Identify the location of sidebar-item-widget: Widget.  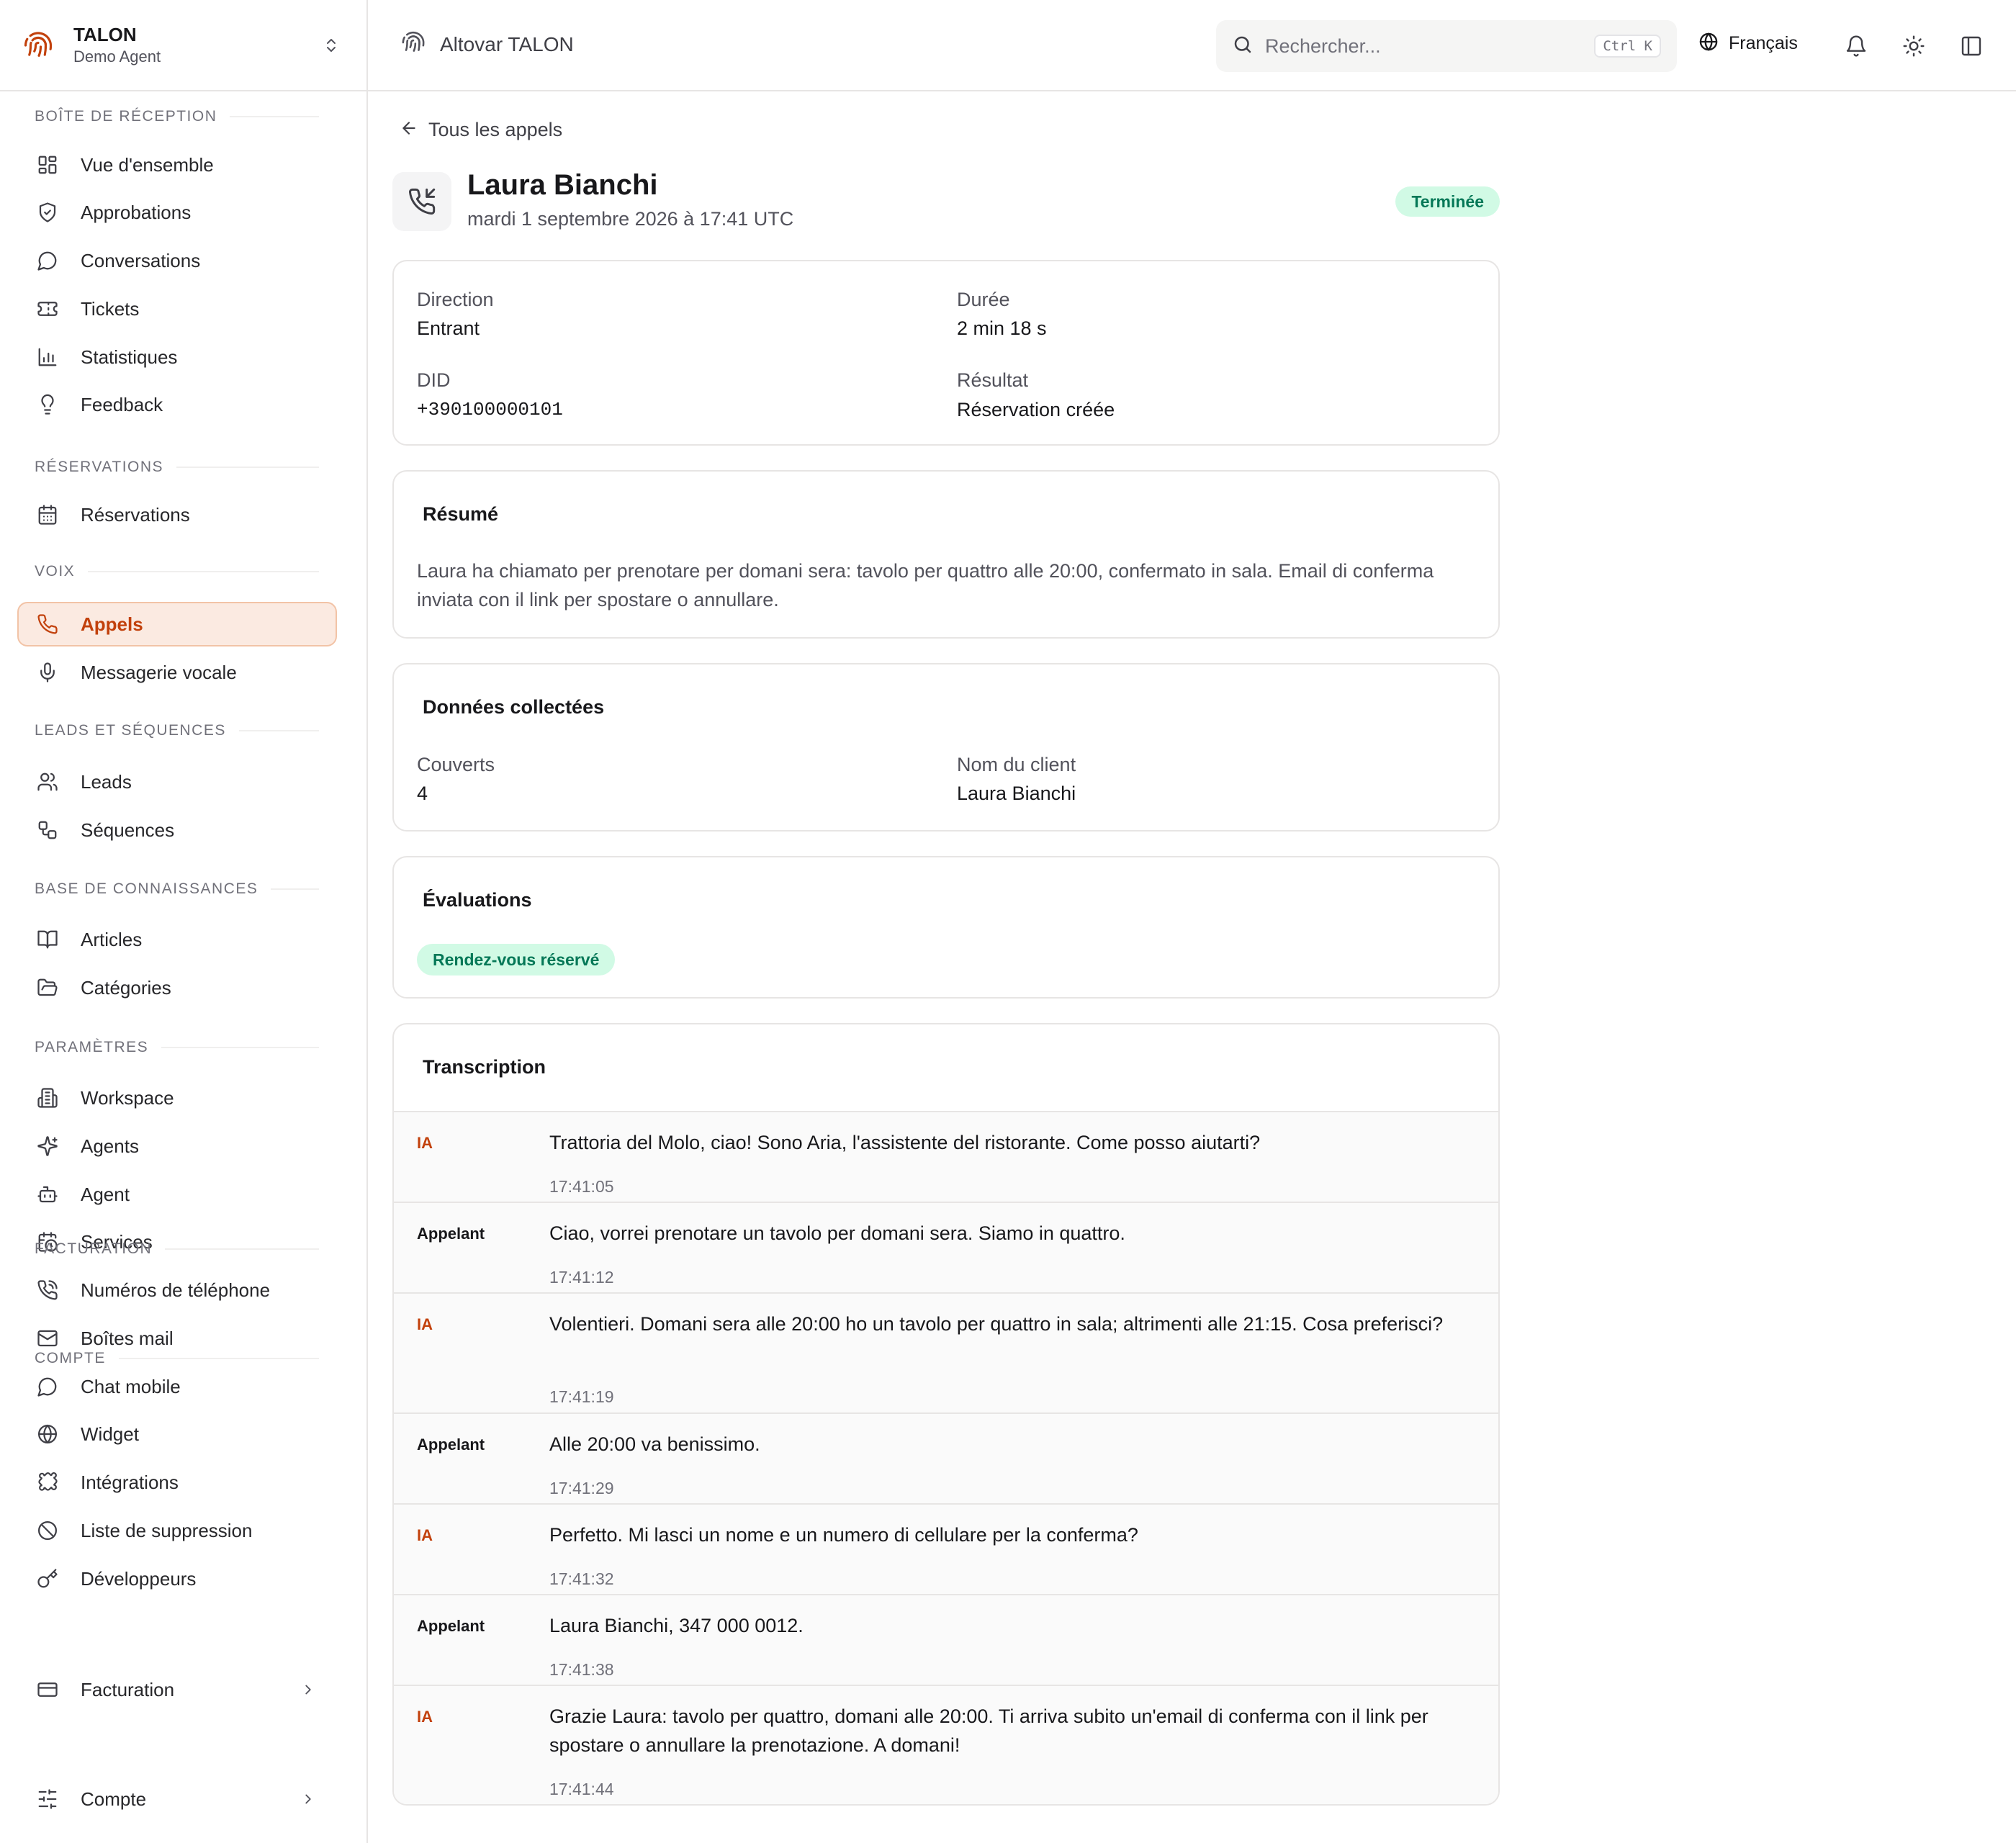
(177, 1434).